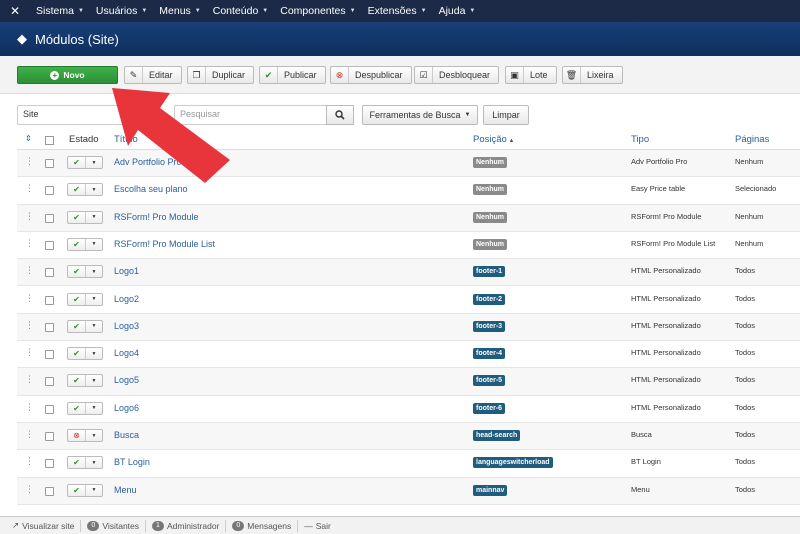  I want to click on client-filter-select: Site, so click(72, 115).